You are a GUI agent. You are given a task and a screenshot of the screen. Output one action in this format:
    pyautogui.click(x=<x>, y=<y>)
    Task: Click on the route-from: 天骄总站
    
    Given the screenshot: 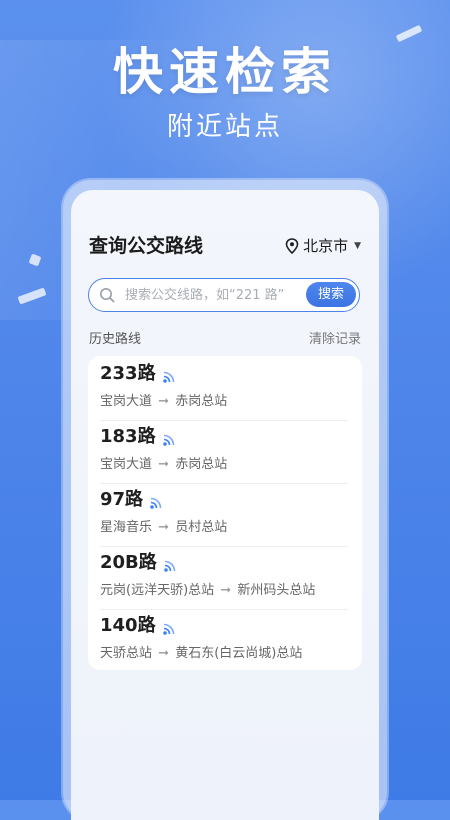 What is the action you would take?
    pyautogui.click(x=126, y=653)
    